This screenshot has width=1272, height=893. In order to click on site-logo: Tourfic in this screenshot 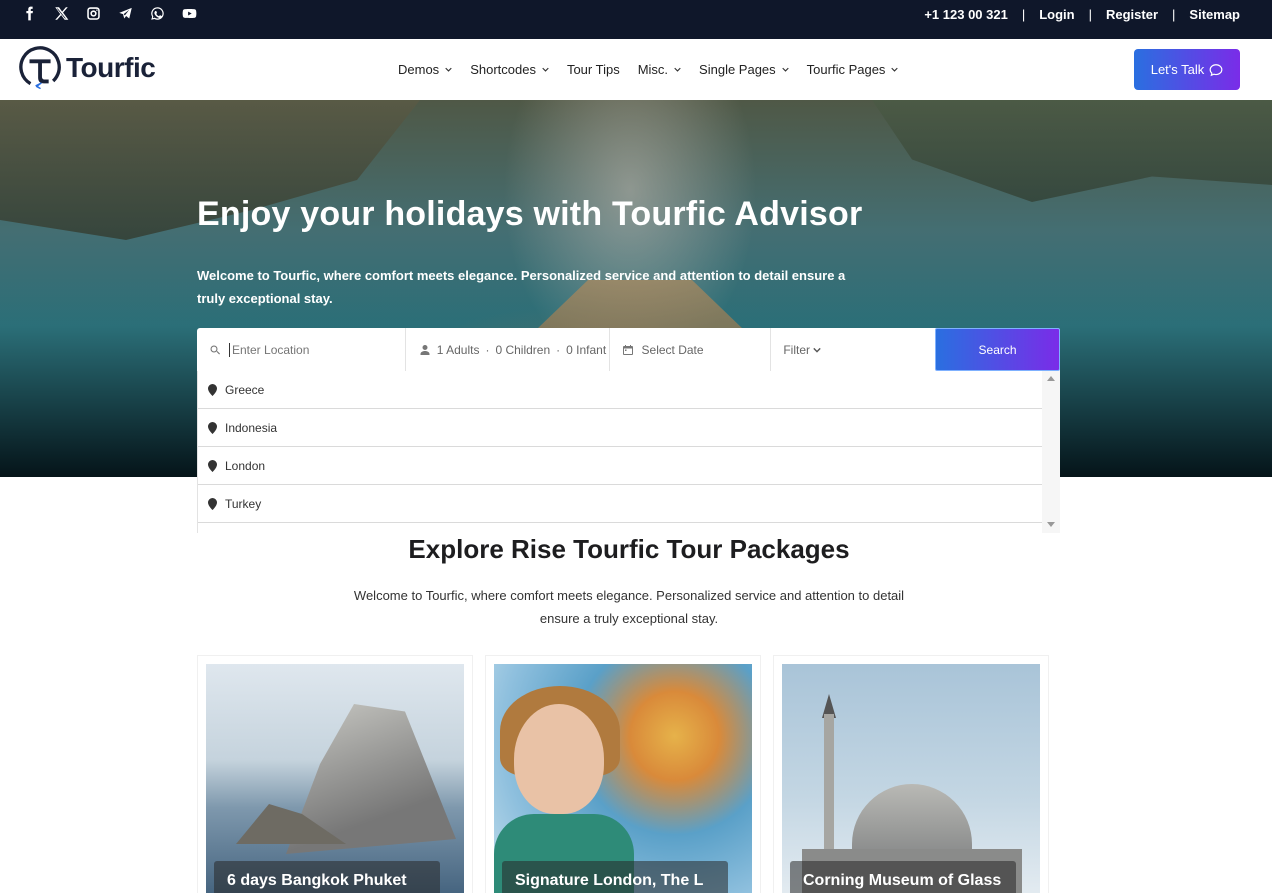, I will do `click(87, 68)`.